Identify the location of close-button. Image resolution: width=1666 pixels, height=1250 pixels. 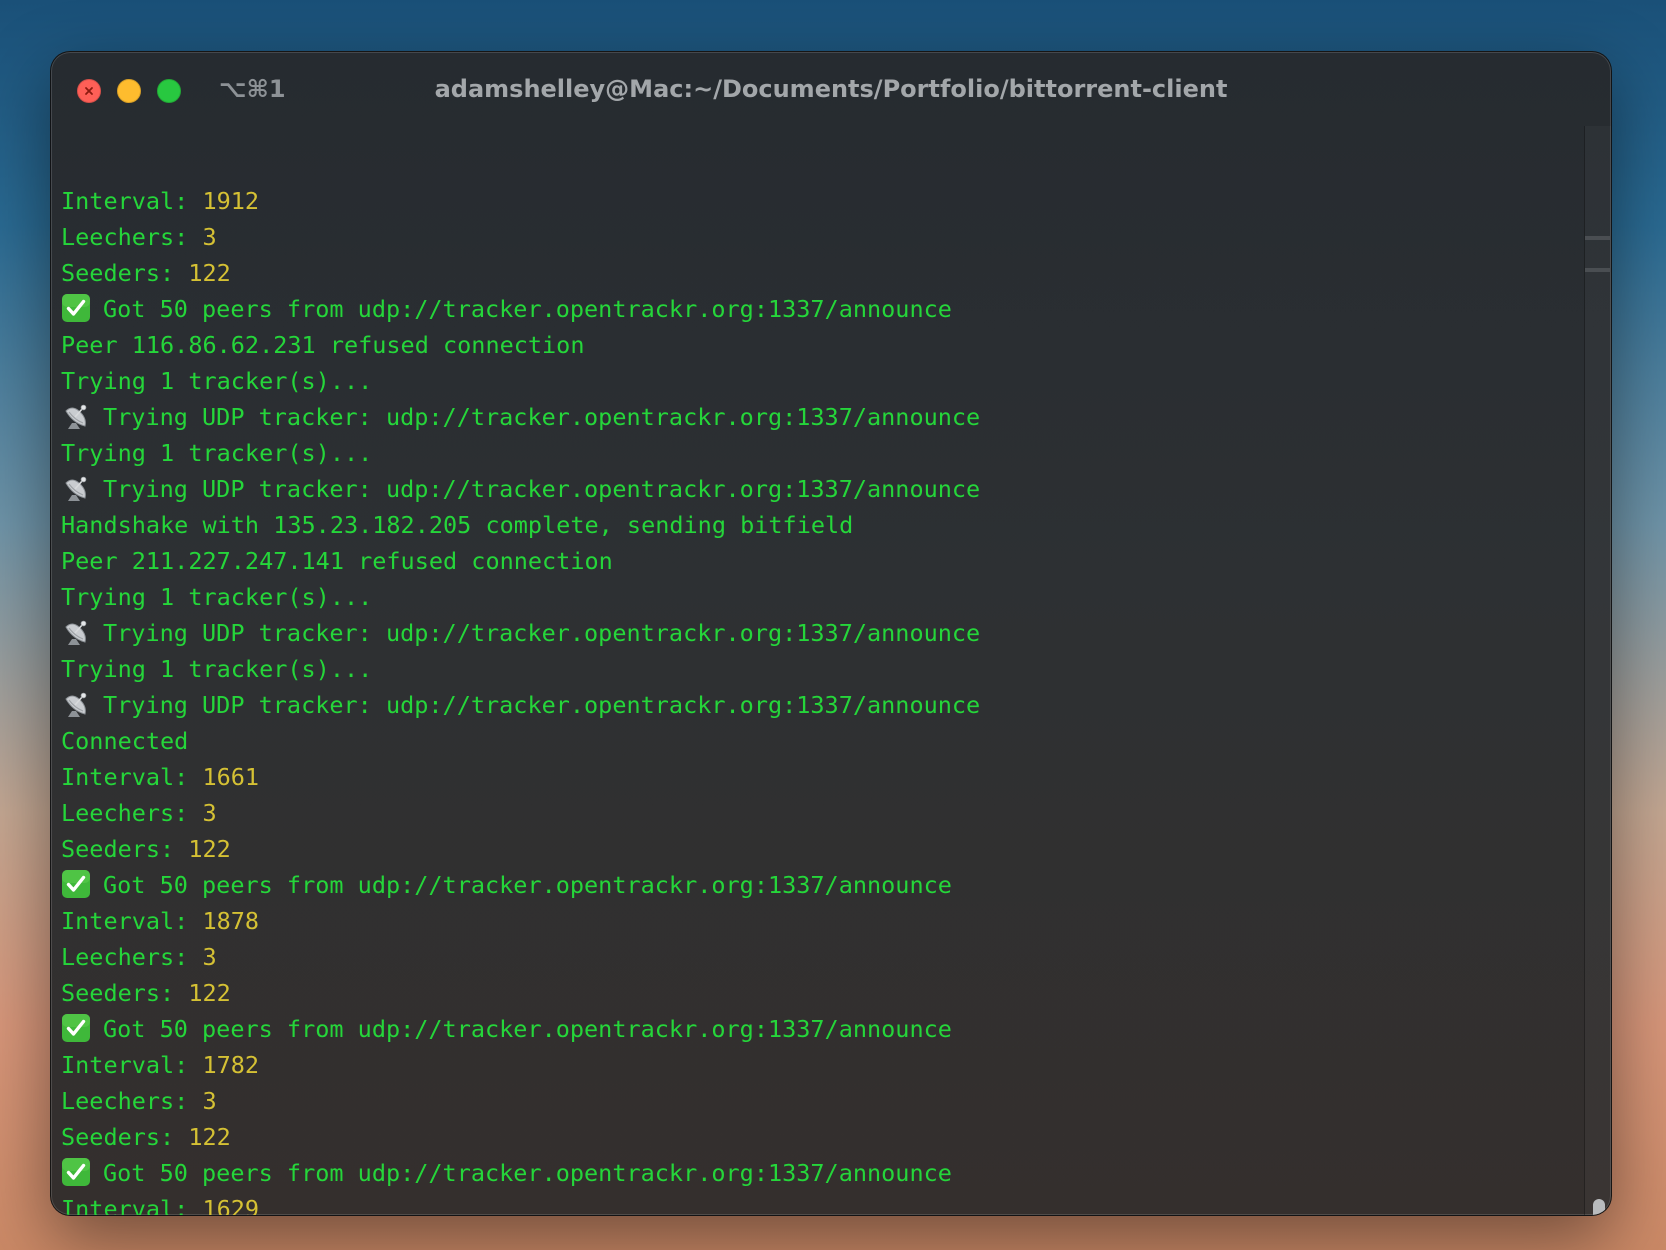
(89, 91).